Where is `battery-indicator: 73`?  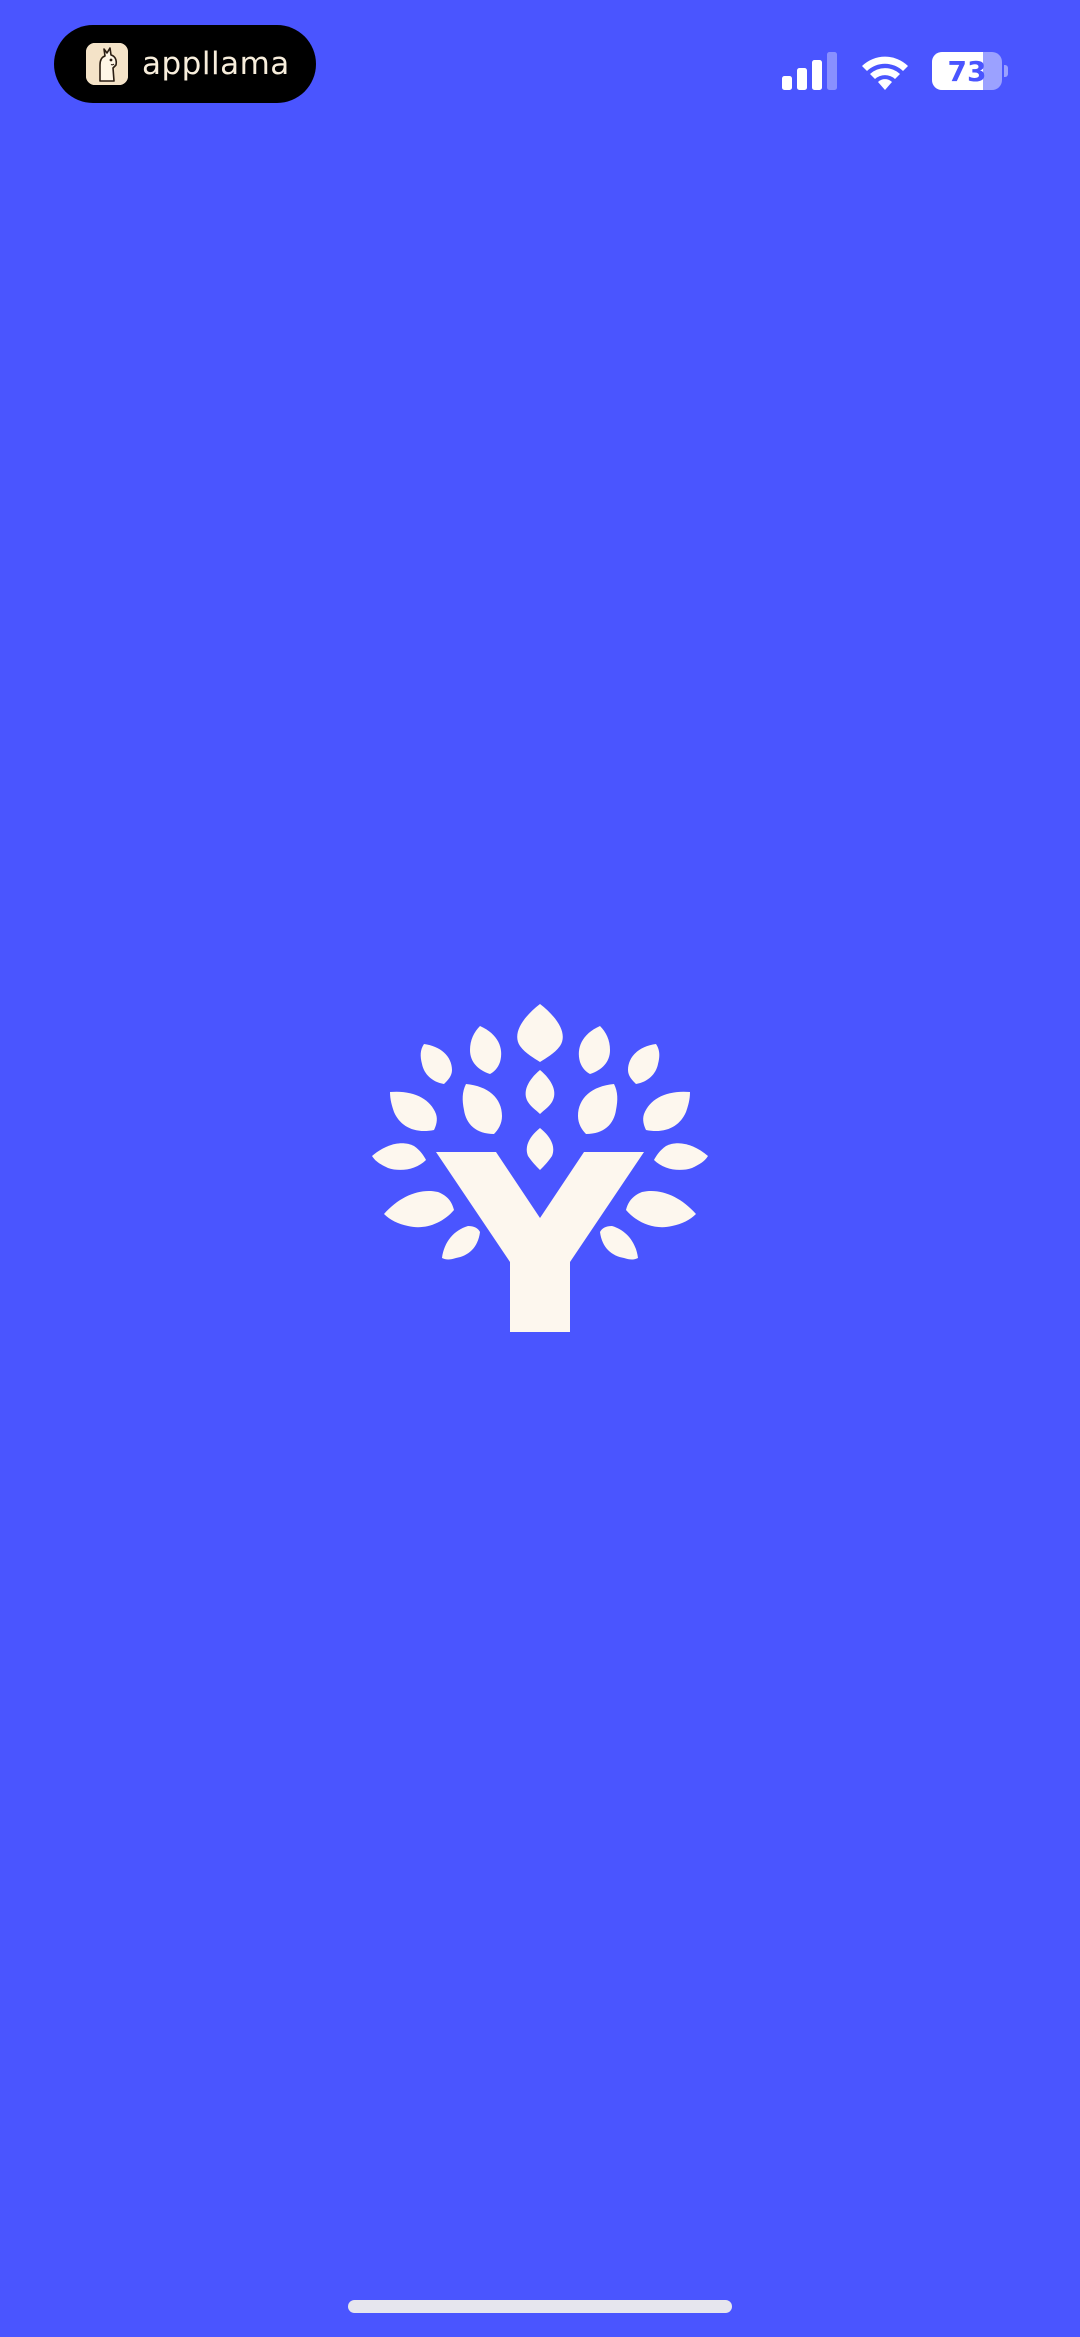
battery-indicator: 73 is located at coordinates (970, 71).